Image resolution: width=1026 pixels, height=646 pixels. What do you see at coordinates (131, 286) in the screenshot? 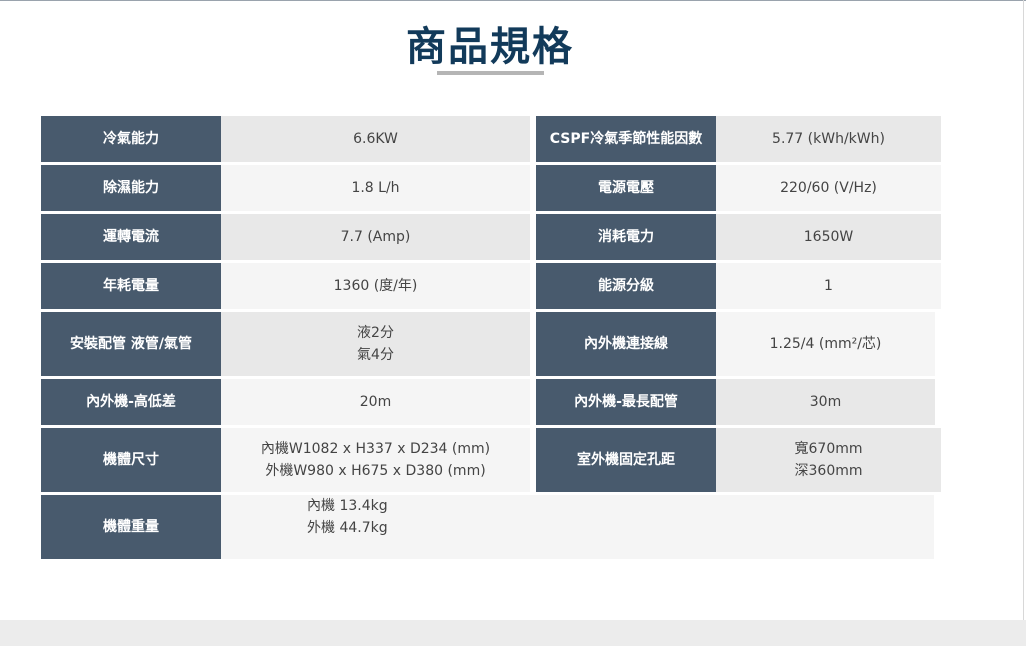
I see `spec-label: 年耗電量` at bounding box center [131, 286].